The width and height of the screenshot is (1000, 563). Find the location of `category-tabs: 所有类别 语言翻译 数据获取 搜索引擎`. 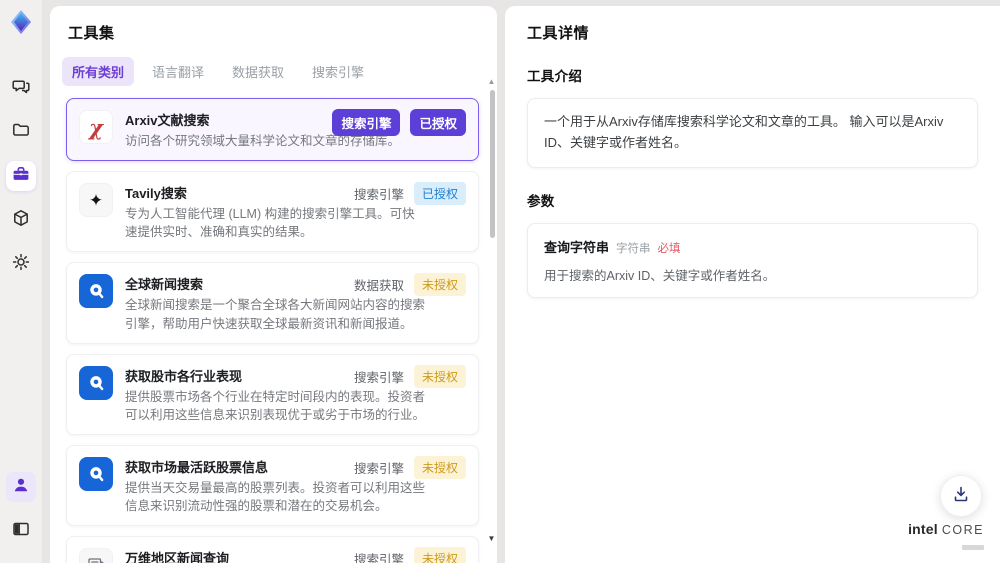

category-tabs: 所有类别 语言翻译 数据获取 搜索引擎 is located at coordinates (273, 69).